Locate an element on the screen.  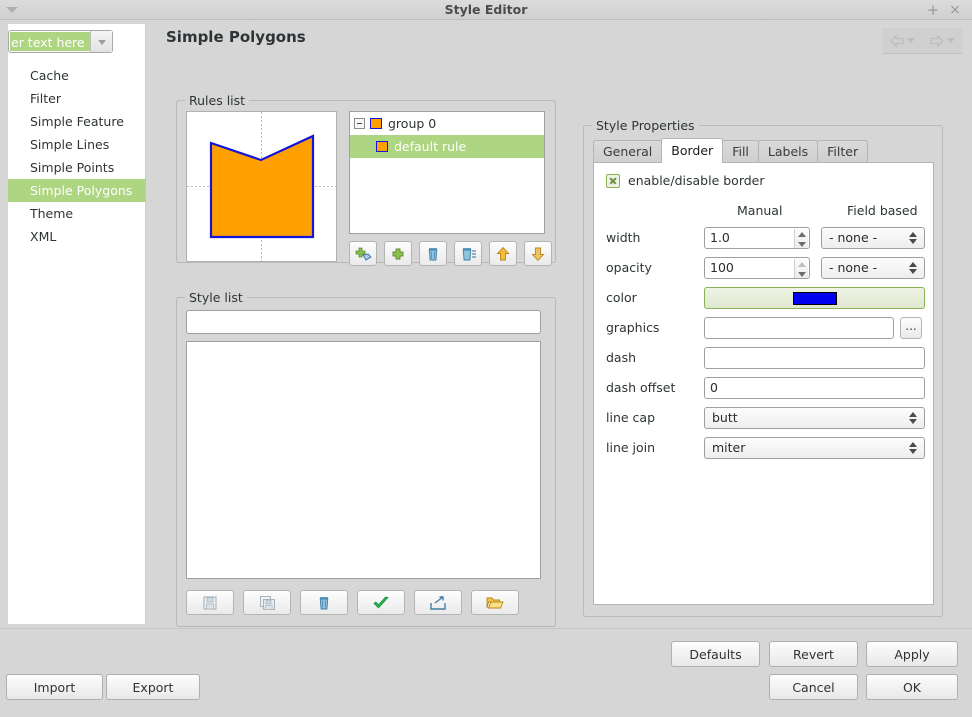
properties-tabstrip: General Border Fill Labels Filter is located at coordinates (731, 150).